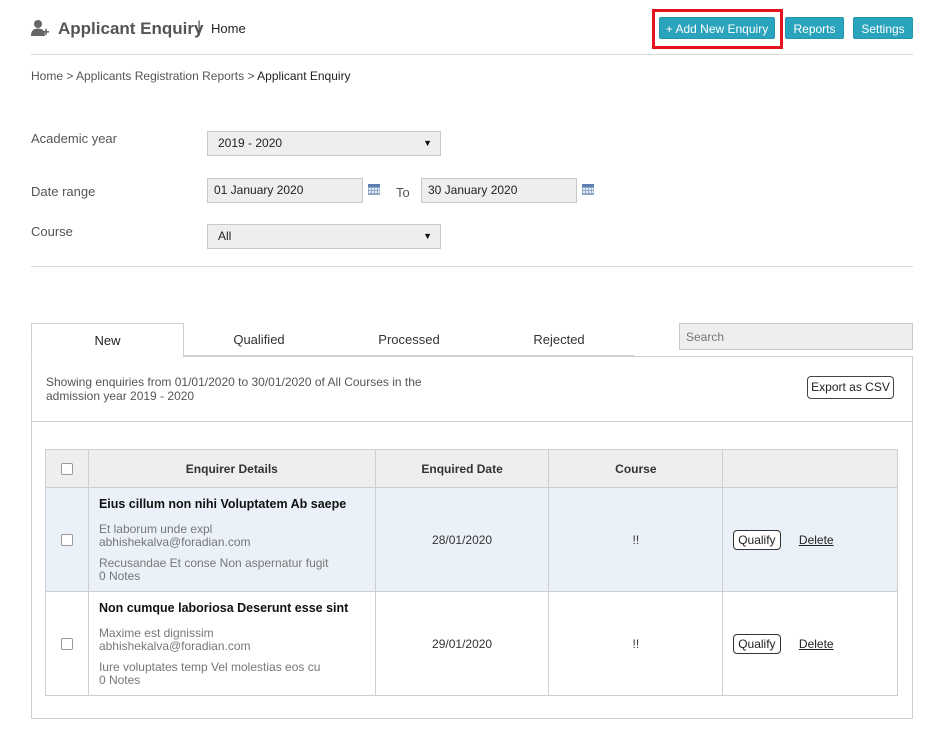 The width and height of the screenshot is (944, 739). Describe the element at coordinates (409, 355) in the screenshot. I see `tabs-underline` at that location.